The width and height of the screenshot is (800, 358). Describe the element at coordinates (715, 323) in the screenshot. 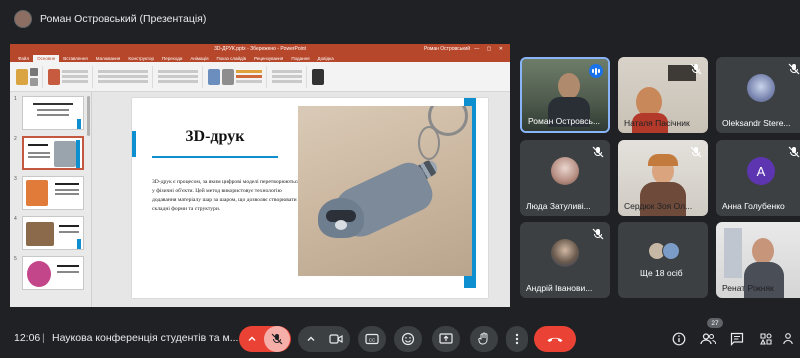

I see `participant-count-badge: 27` at that location.